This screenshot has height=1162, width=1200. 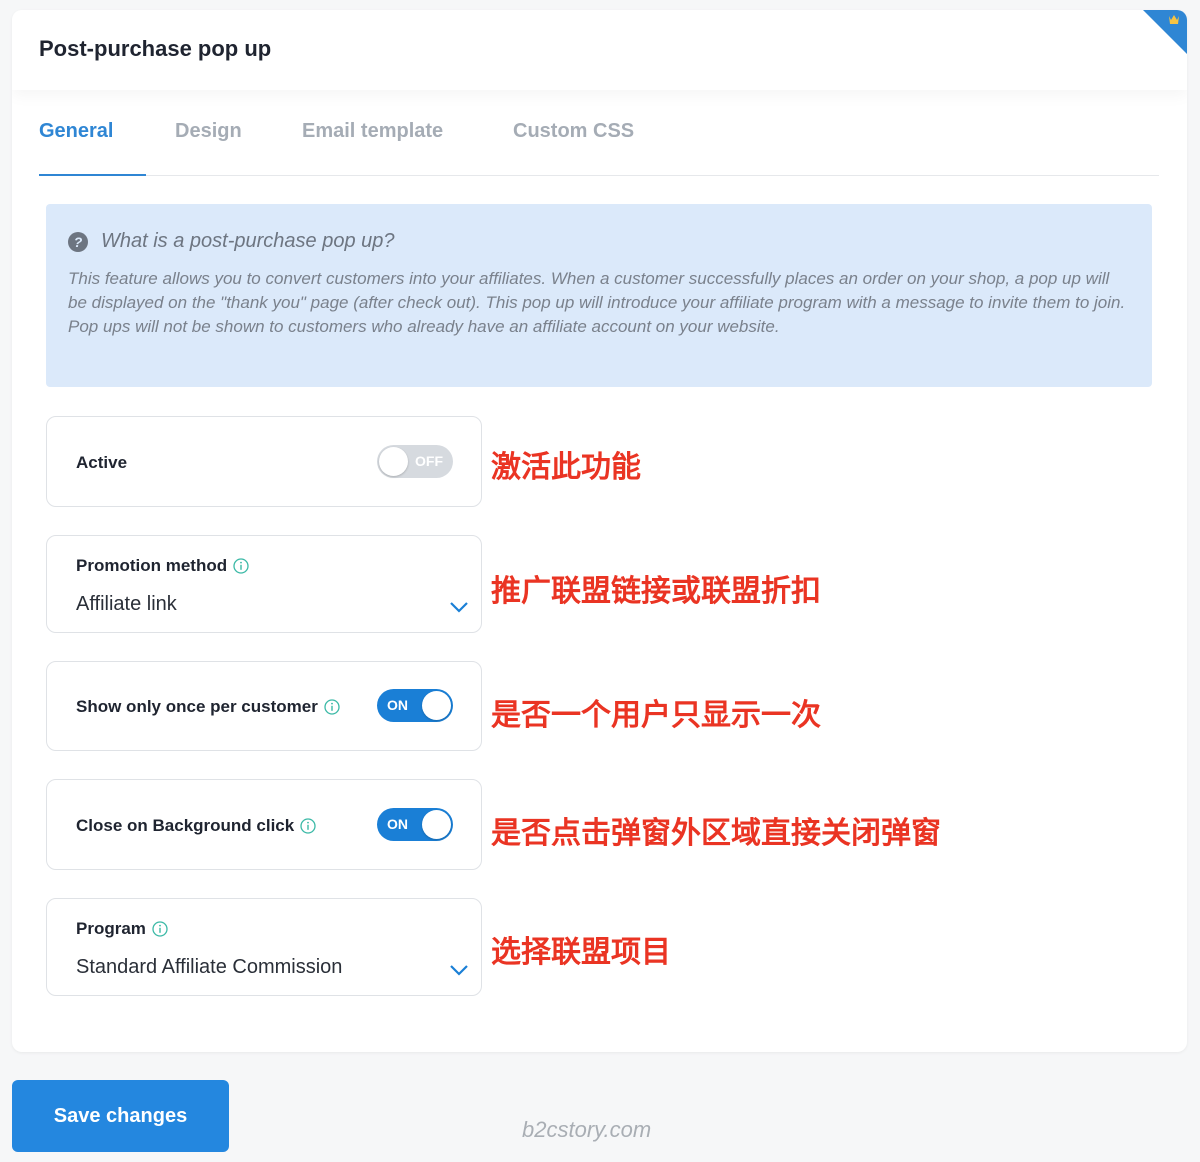 I want to click on close-background-label: Close on Background click, so click(x=196, y=826).